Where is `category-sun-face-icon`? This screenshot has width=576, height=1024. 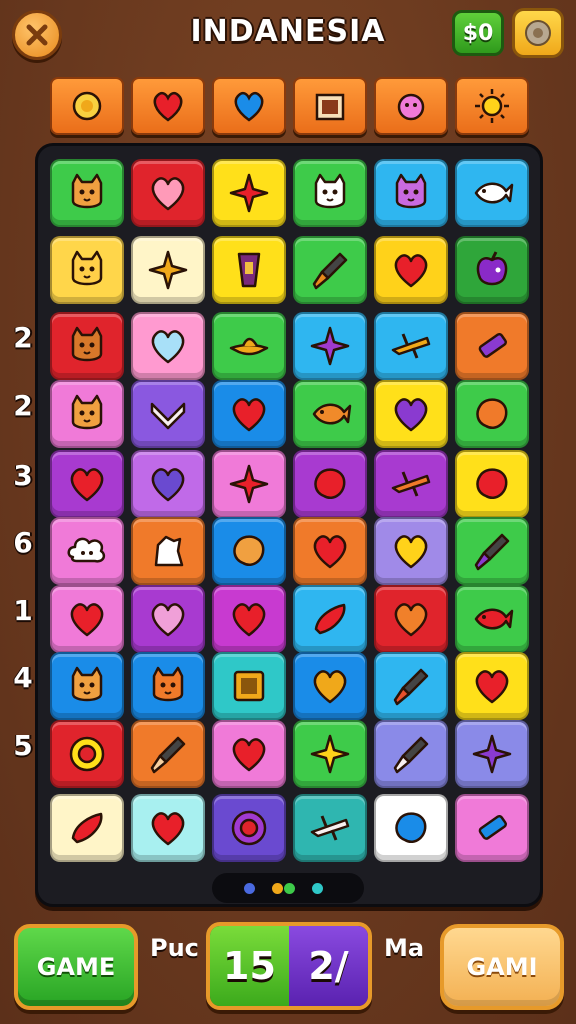
category-sun-face-icon is located at coordinates (411, 106).